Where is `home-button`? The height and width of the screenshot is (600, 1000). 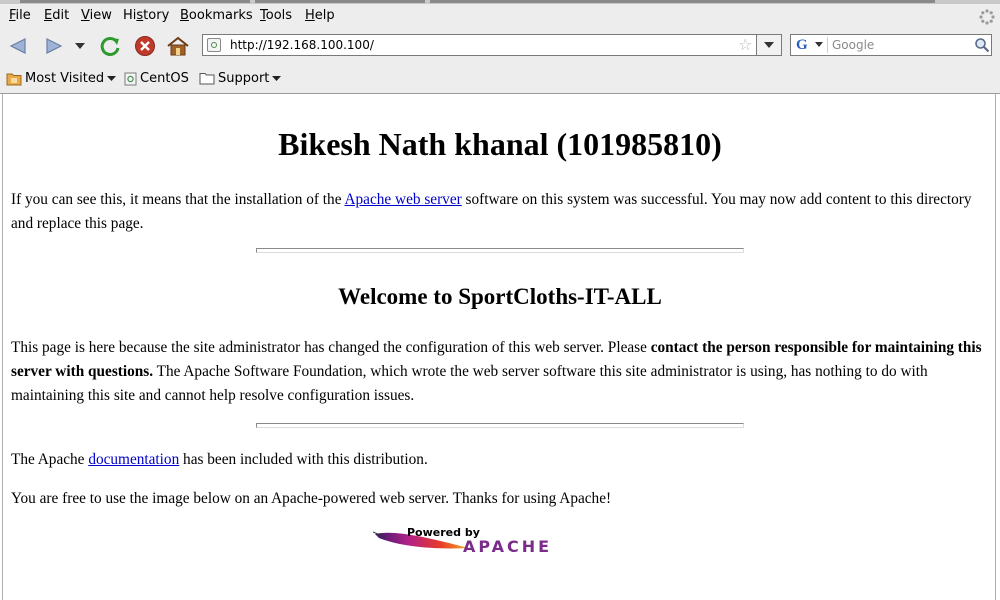 home-button is located at coordinates (178, 46).